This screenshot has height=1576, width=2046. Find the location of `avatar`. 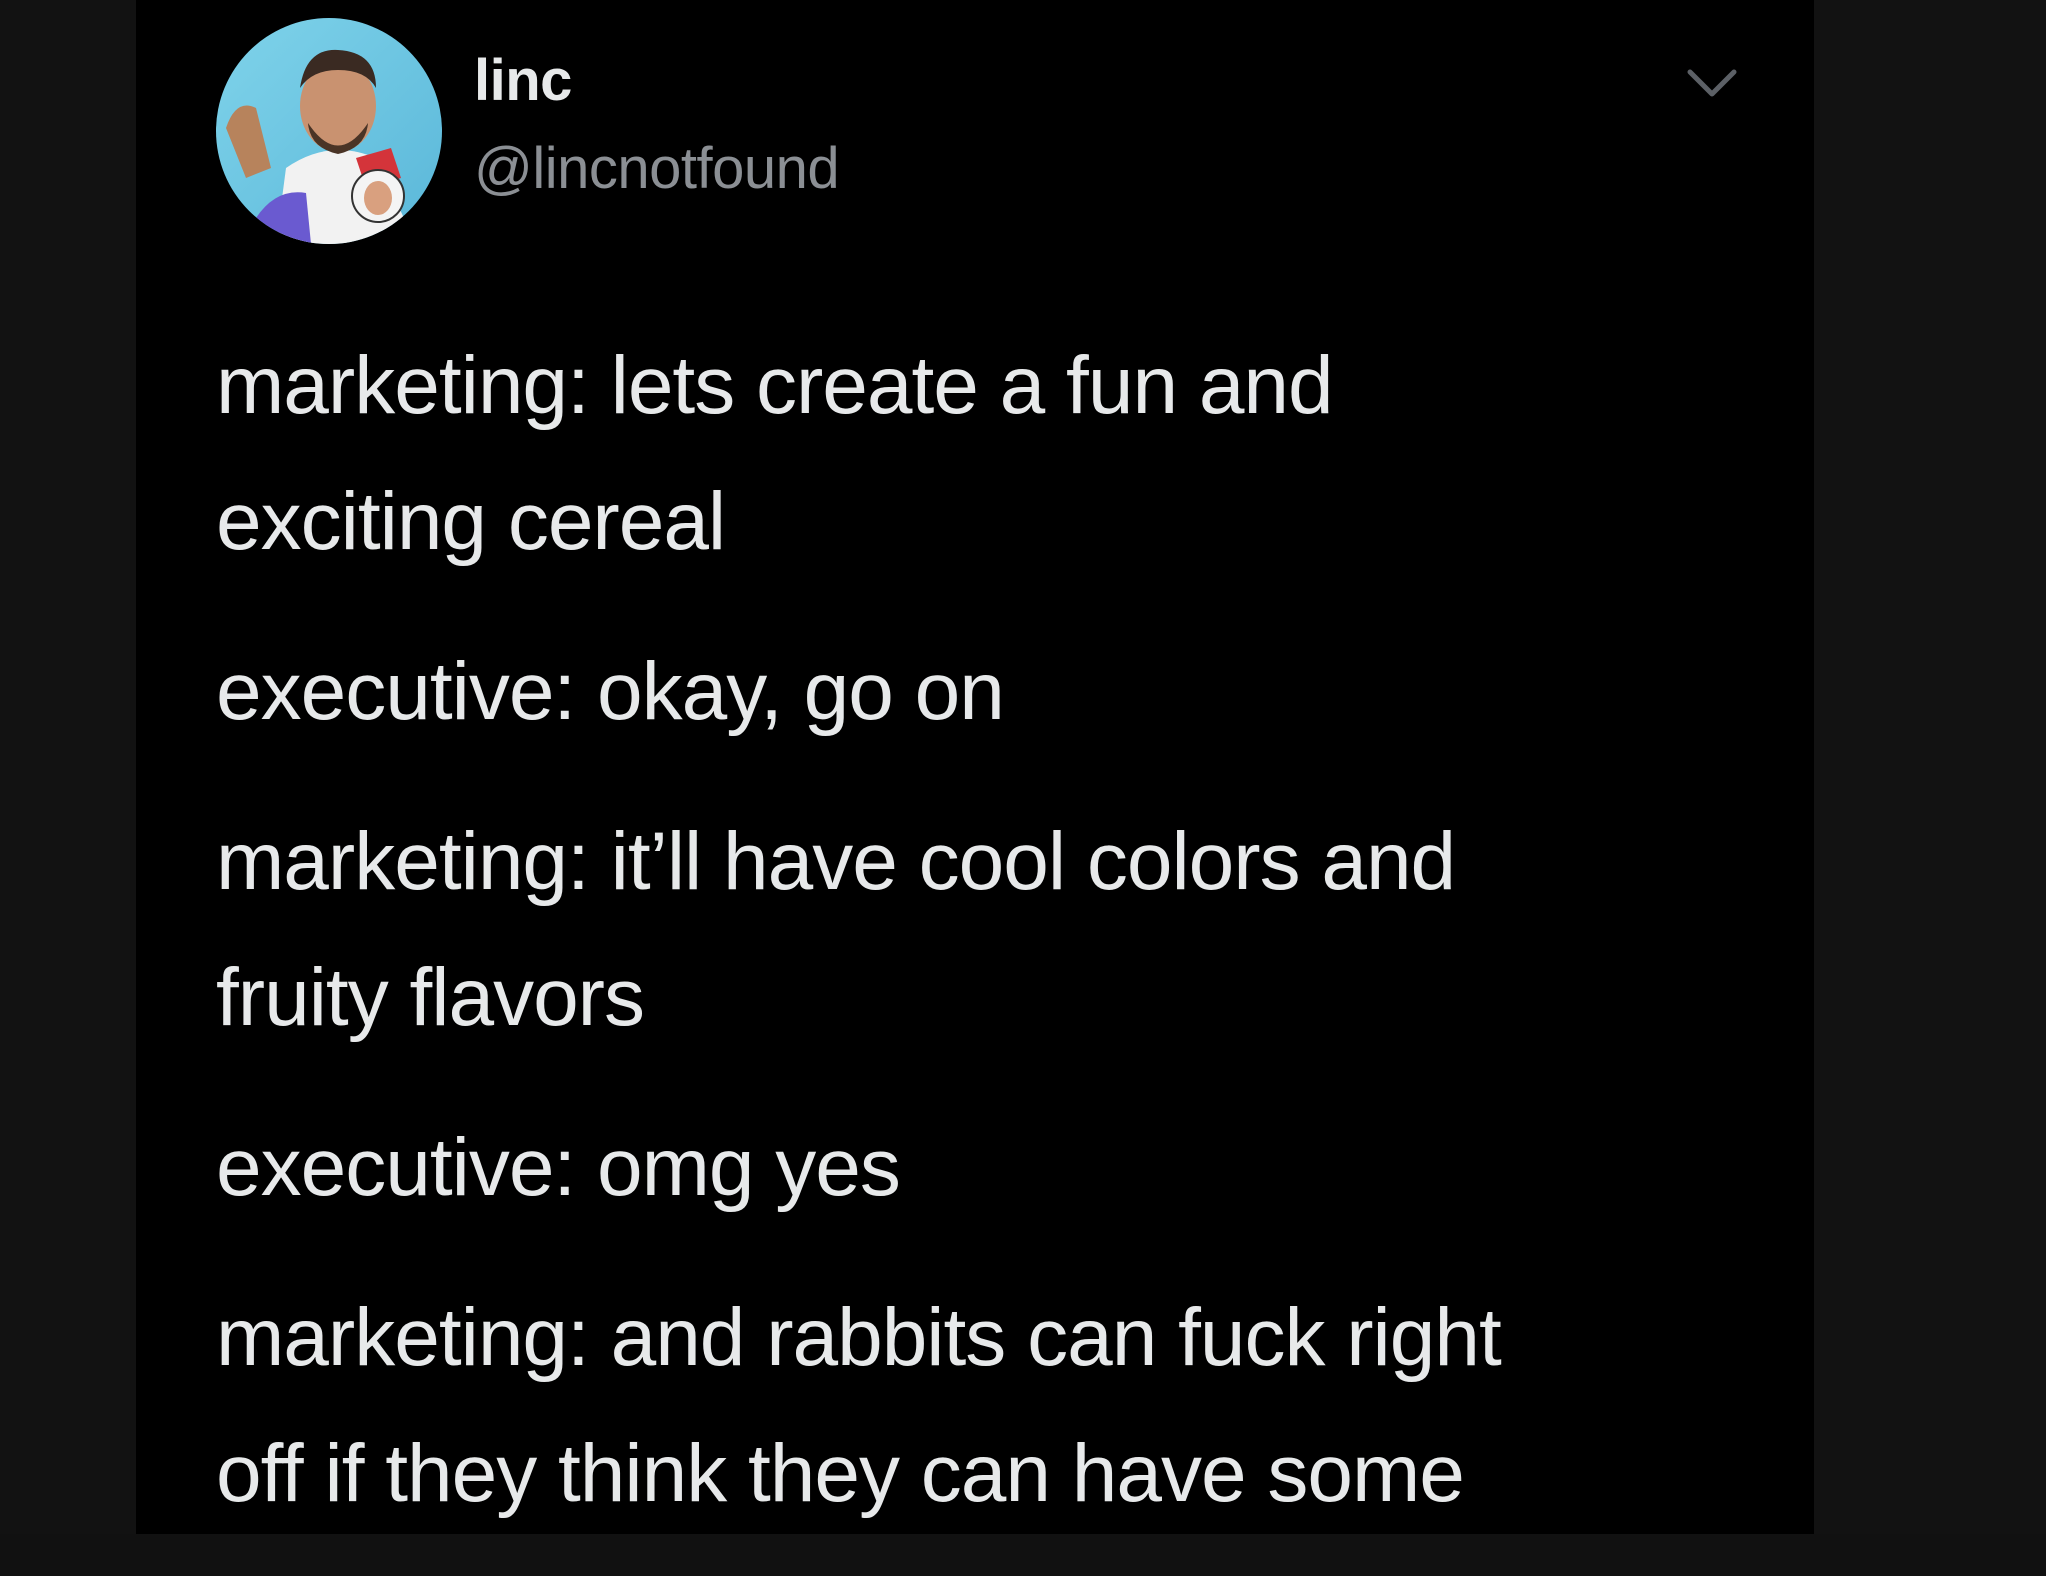

avatar is located at coordinates (329, 131).